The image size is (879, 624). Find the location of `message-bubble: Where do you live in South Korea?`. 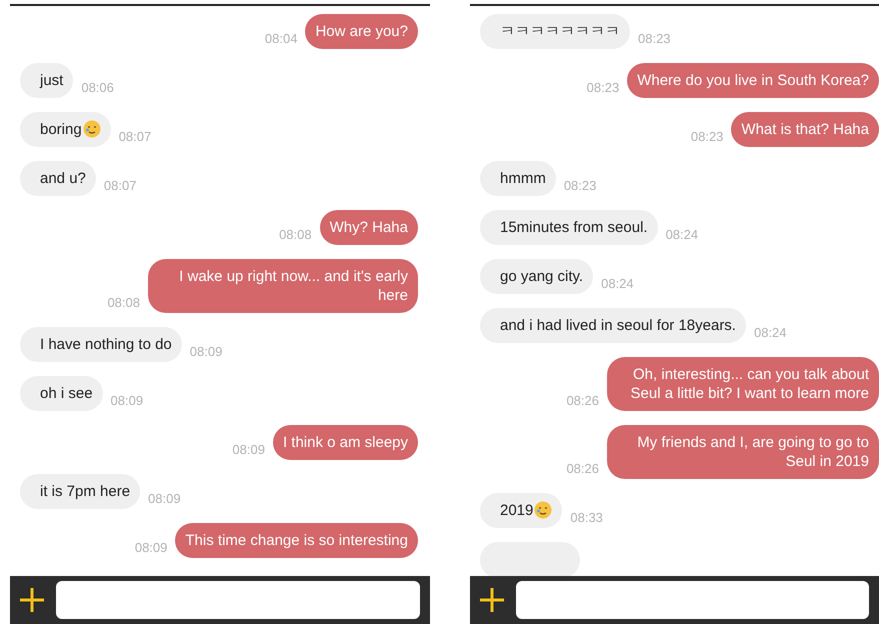

message-bubble: Where do you live in South Korea? is located at coordinates (753, 80).